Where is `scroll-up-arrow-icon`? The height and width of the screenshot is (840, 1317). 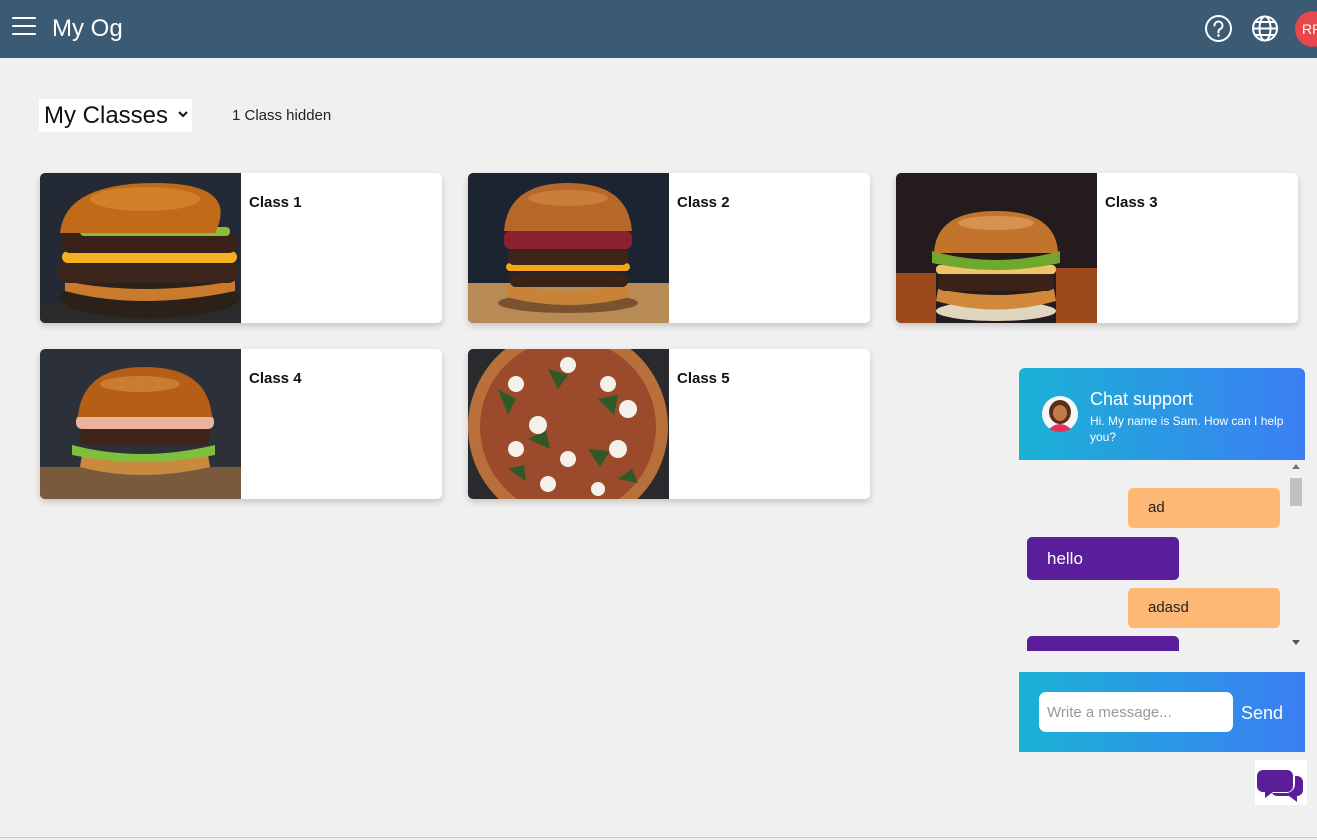
scroll-up-arrow-icon is located at coordinates (1296, 466).